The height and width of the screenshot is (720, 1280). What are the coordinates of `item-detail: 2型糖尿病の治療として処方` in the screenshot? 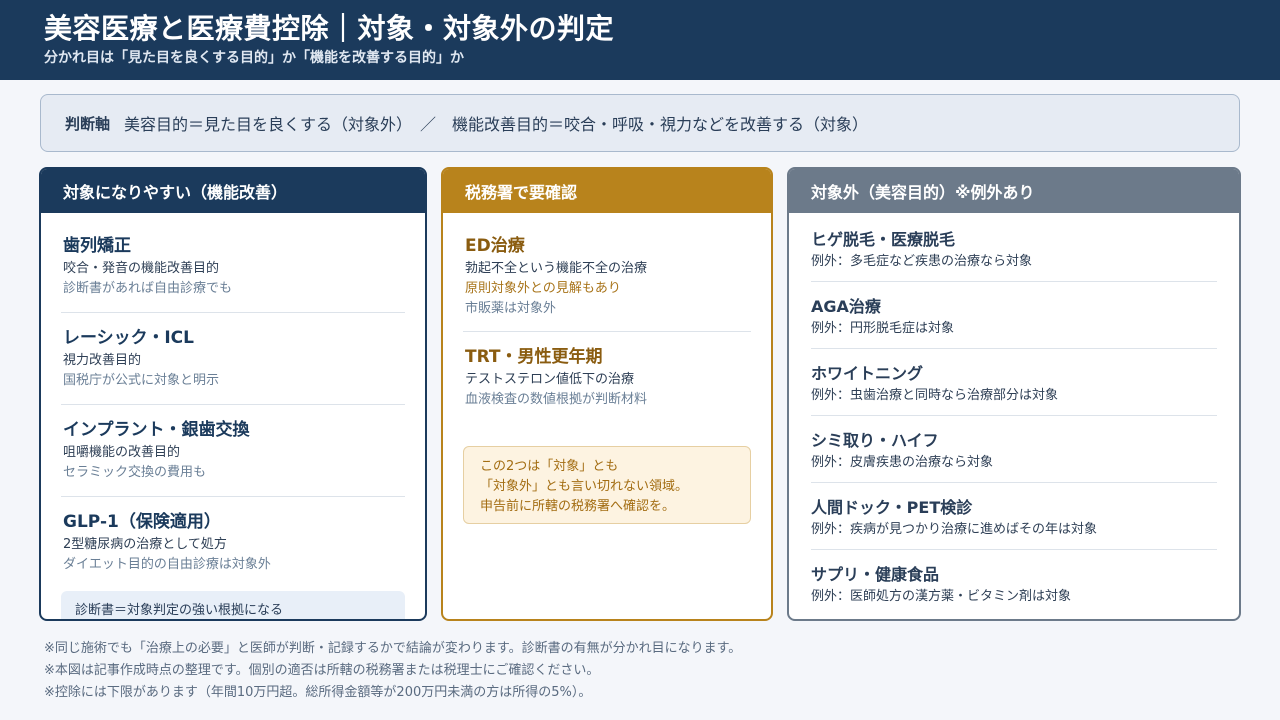 It's located at (145, 544).